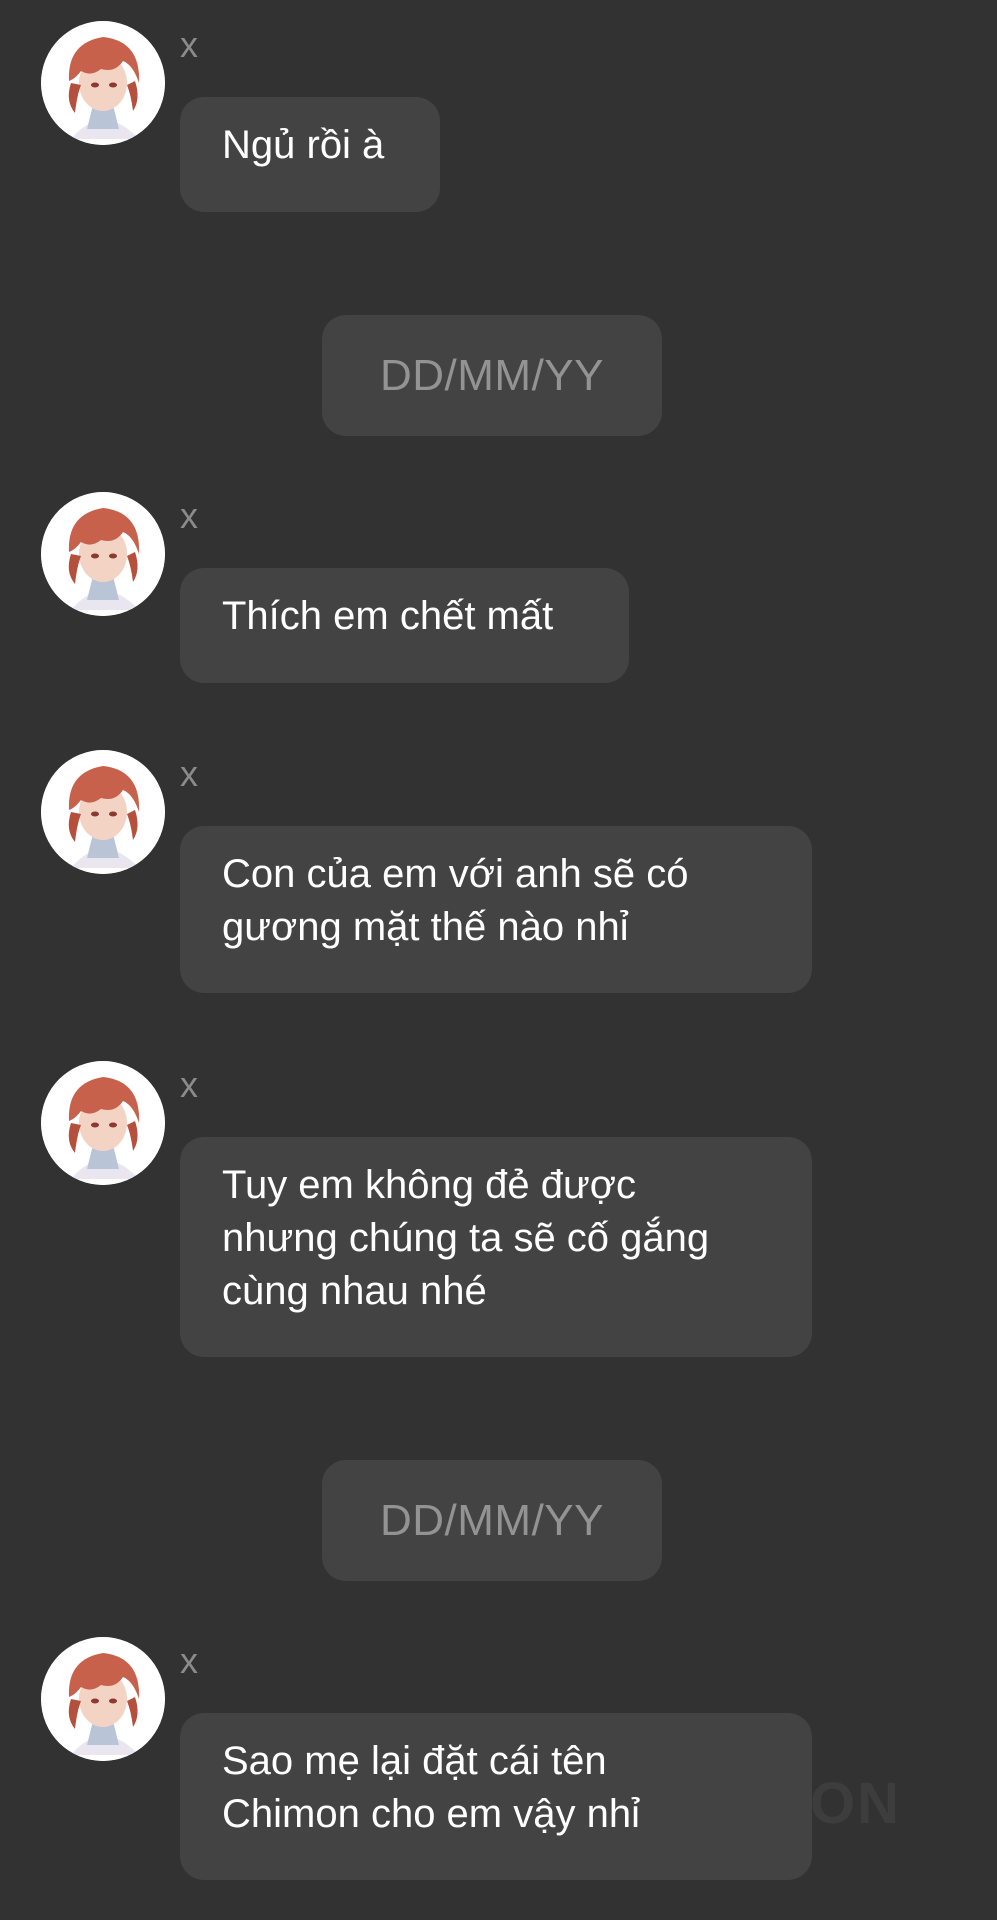 Image resolution: width=997 pixels, height=1920 pixels. What do you see at coordinates (388, 616) in the screenshot?
I see `message-text: Thích em chết mất` at bounding box center [388, 616].